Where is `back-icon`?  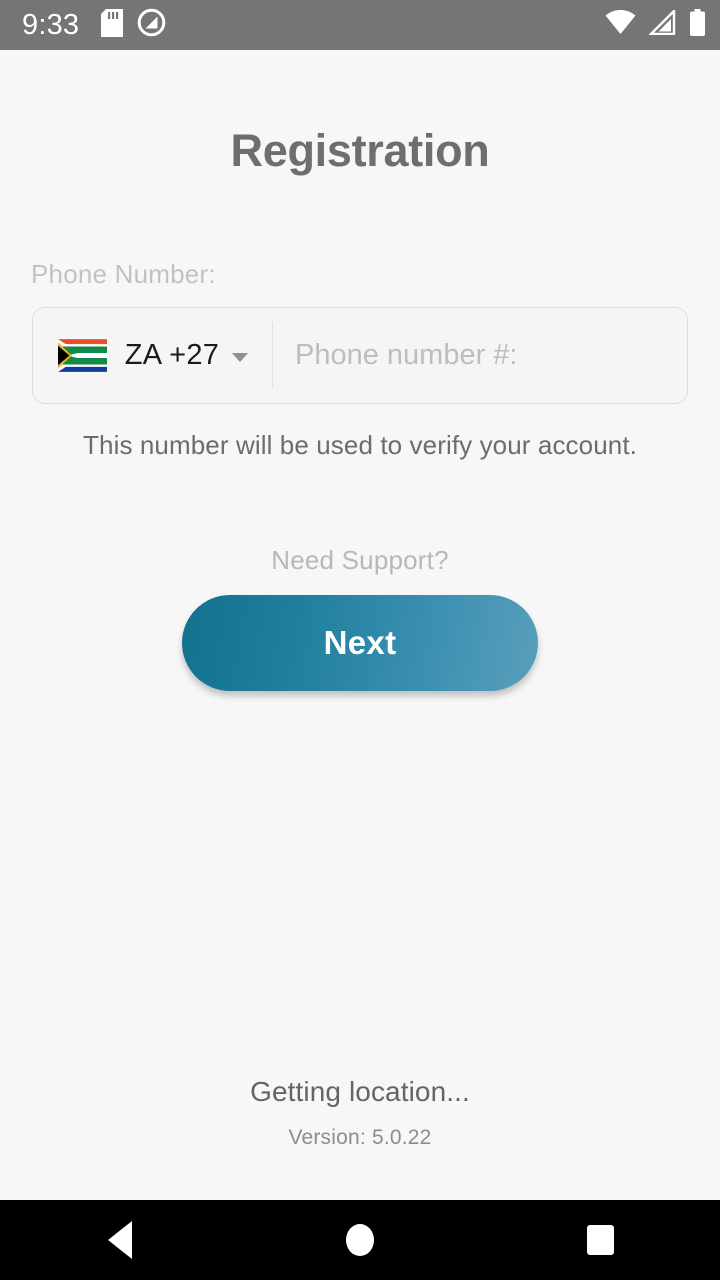
back-icon is located at coordinates (120, 1240).